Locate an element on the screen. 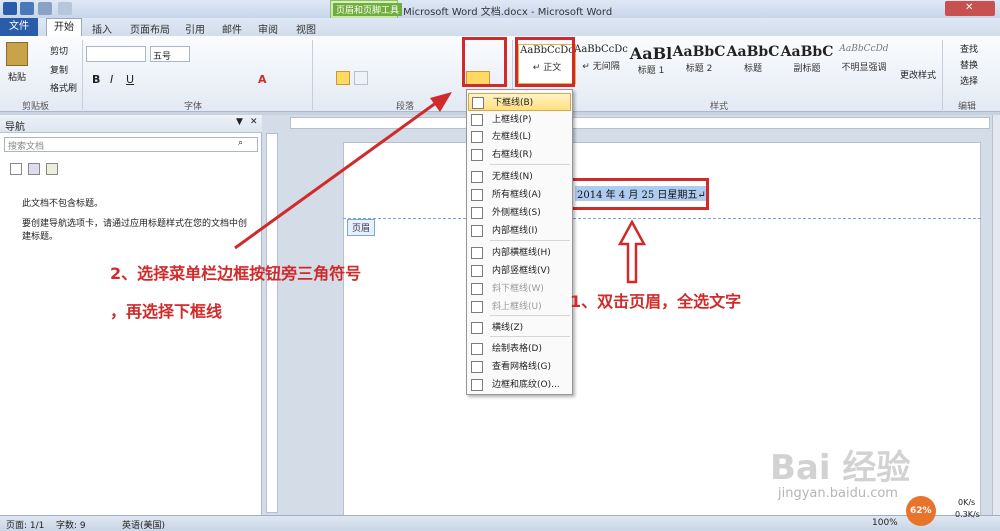  font-name-input is located at coordinates (116, 54).